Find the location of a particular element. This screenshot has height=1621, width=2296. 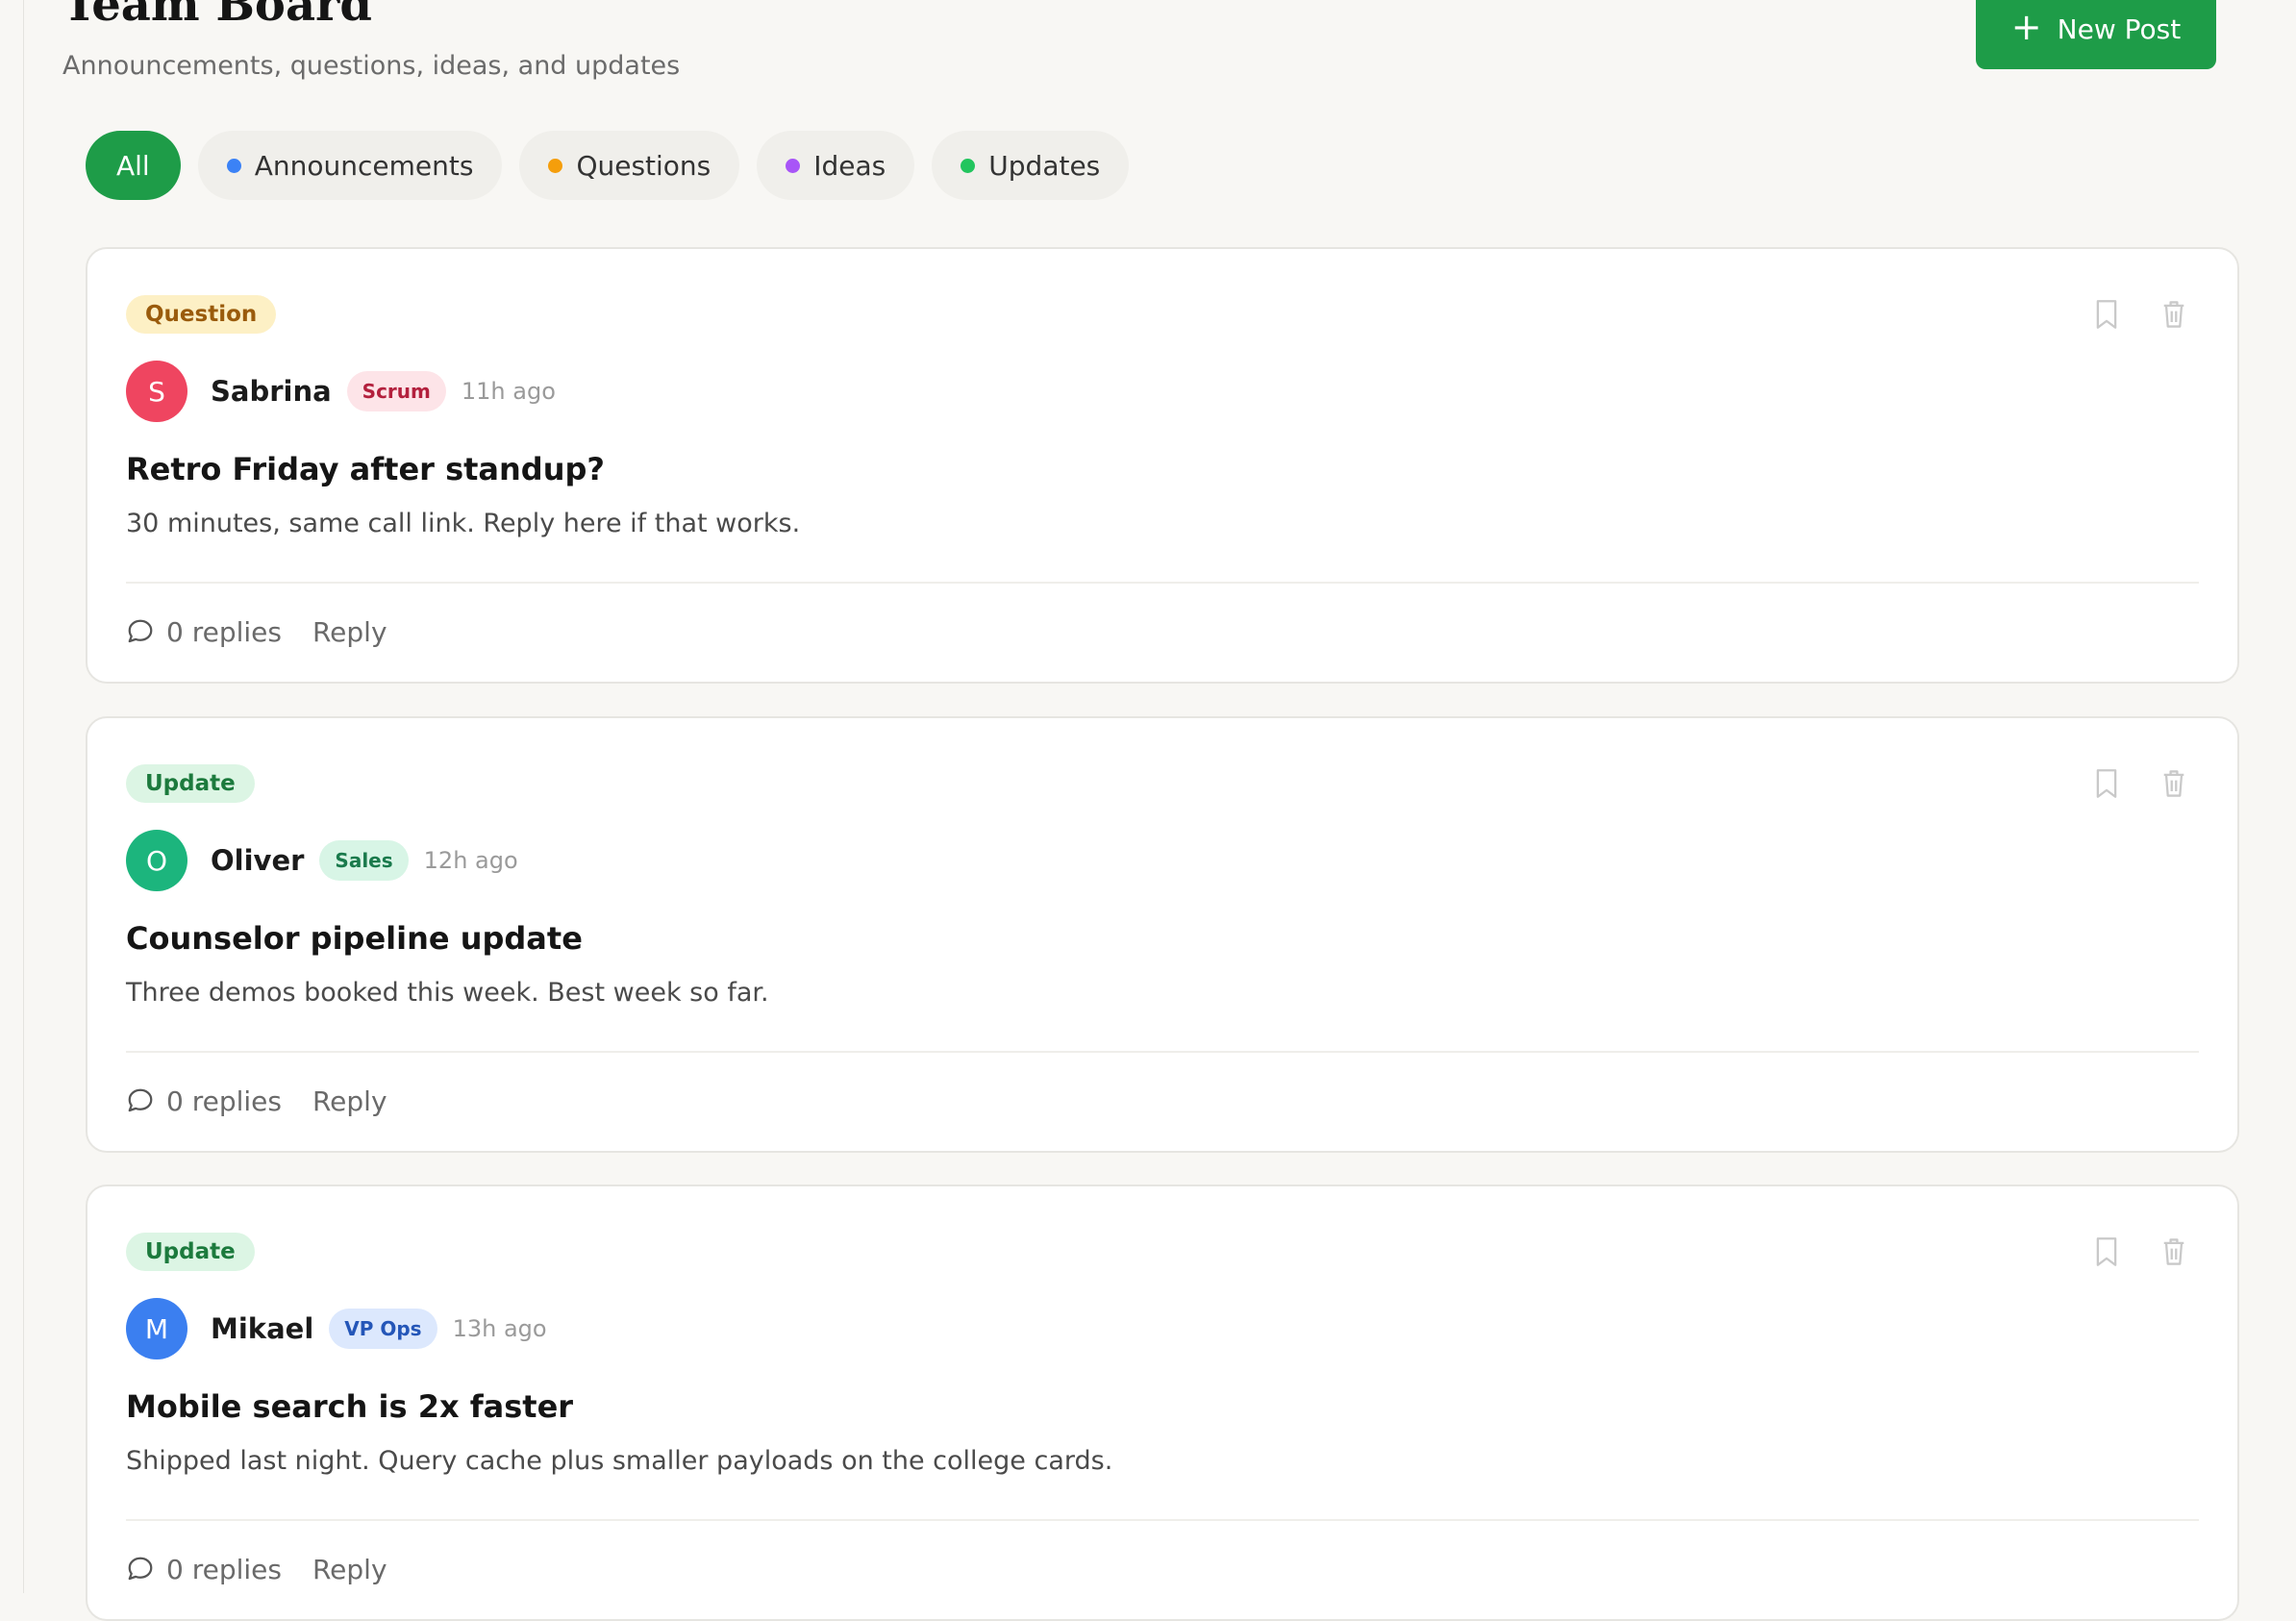

post-title: Retro Friday after standup? is located at coordinates (365, 469).